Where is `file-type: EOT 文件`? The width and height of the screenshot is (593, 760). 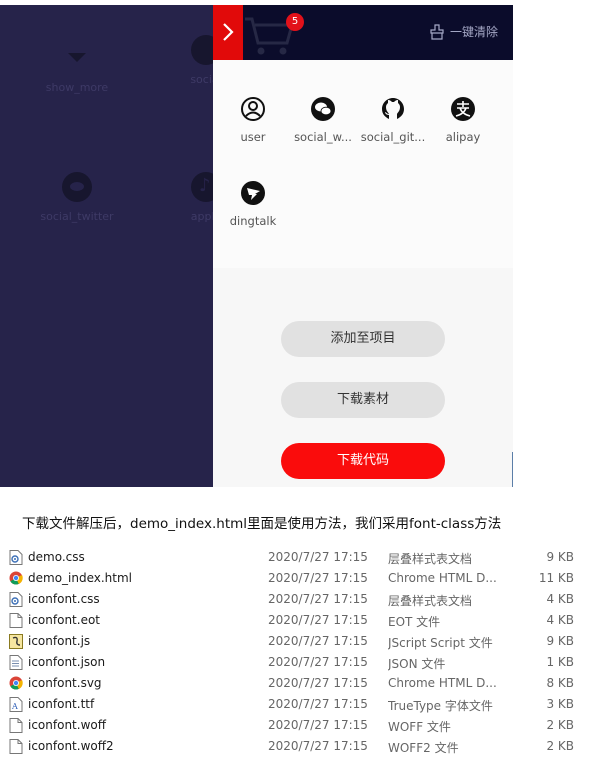
file-type: EOT 文件 is located at coordinates (414, 622).